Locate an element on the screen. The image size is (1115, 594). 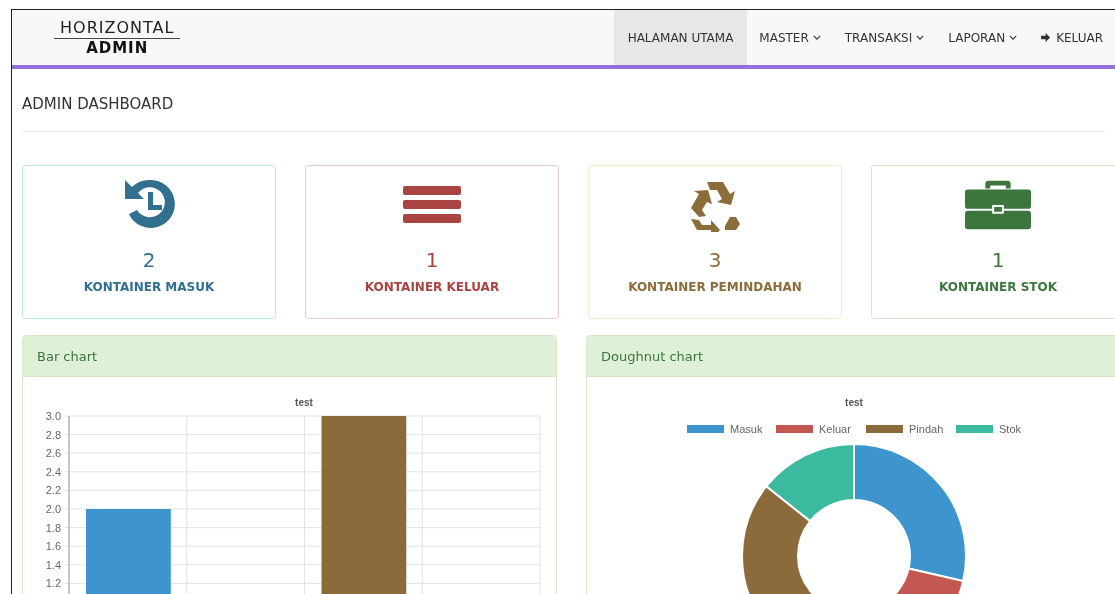
y-tick-label: 2.2 is located at coordinates (53, 490).